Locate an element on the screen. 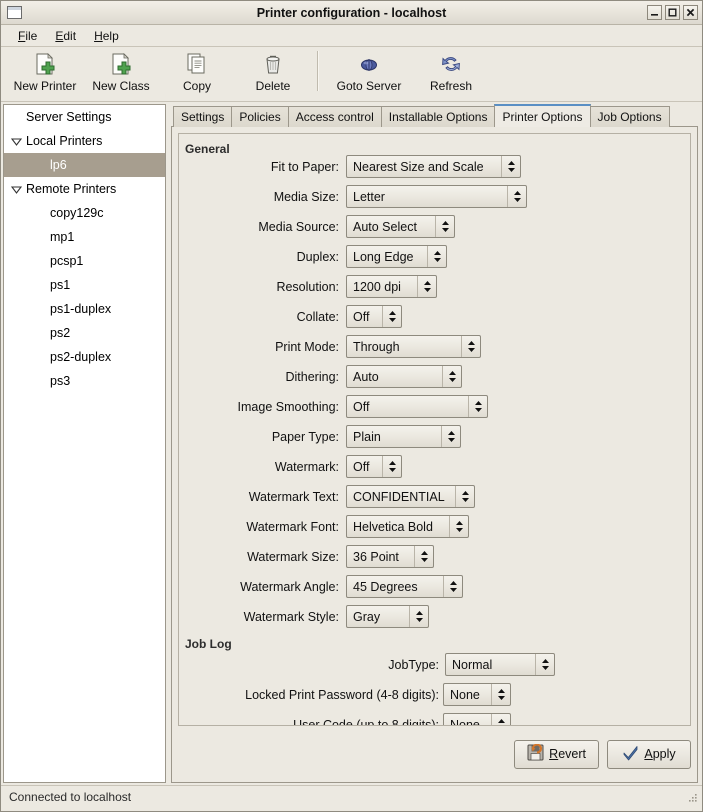 This screenshot has width=703, height=812. tree-item-server-settings: Server Settings is located at coordinates (84, 117).